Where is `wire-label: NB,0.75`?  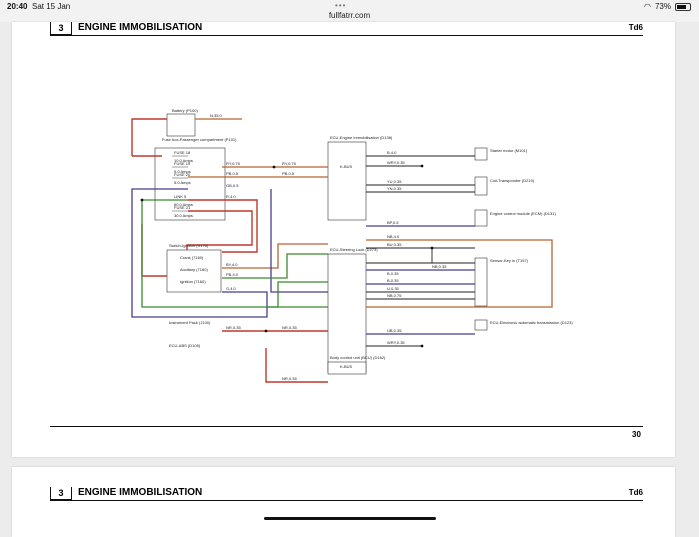
wire-label: NB,0.75 is located at coordinates (394, 295).